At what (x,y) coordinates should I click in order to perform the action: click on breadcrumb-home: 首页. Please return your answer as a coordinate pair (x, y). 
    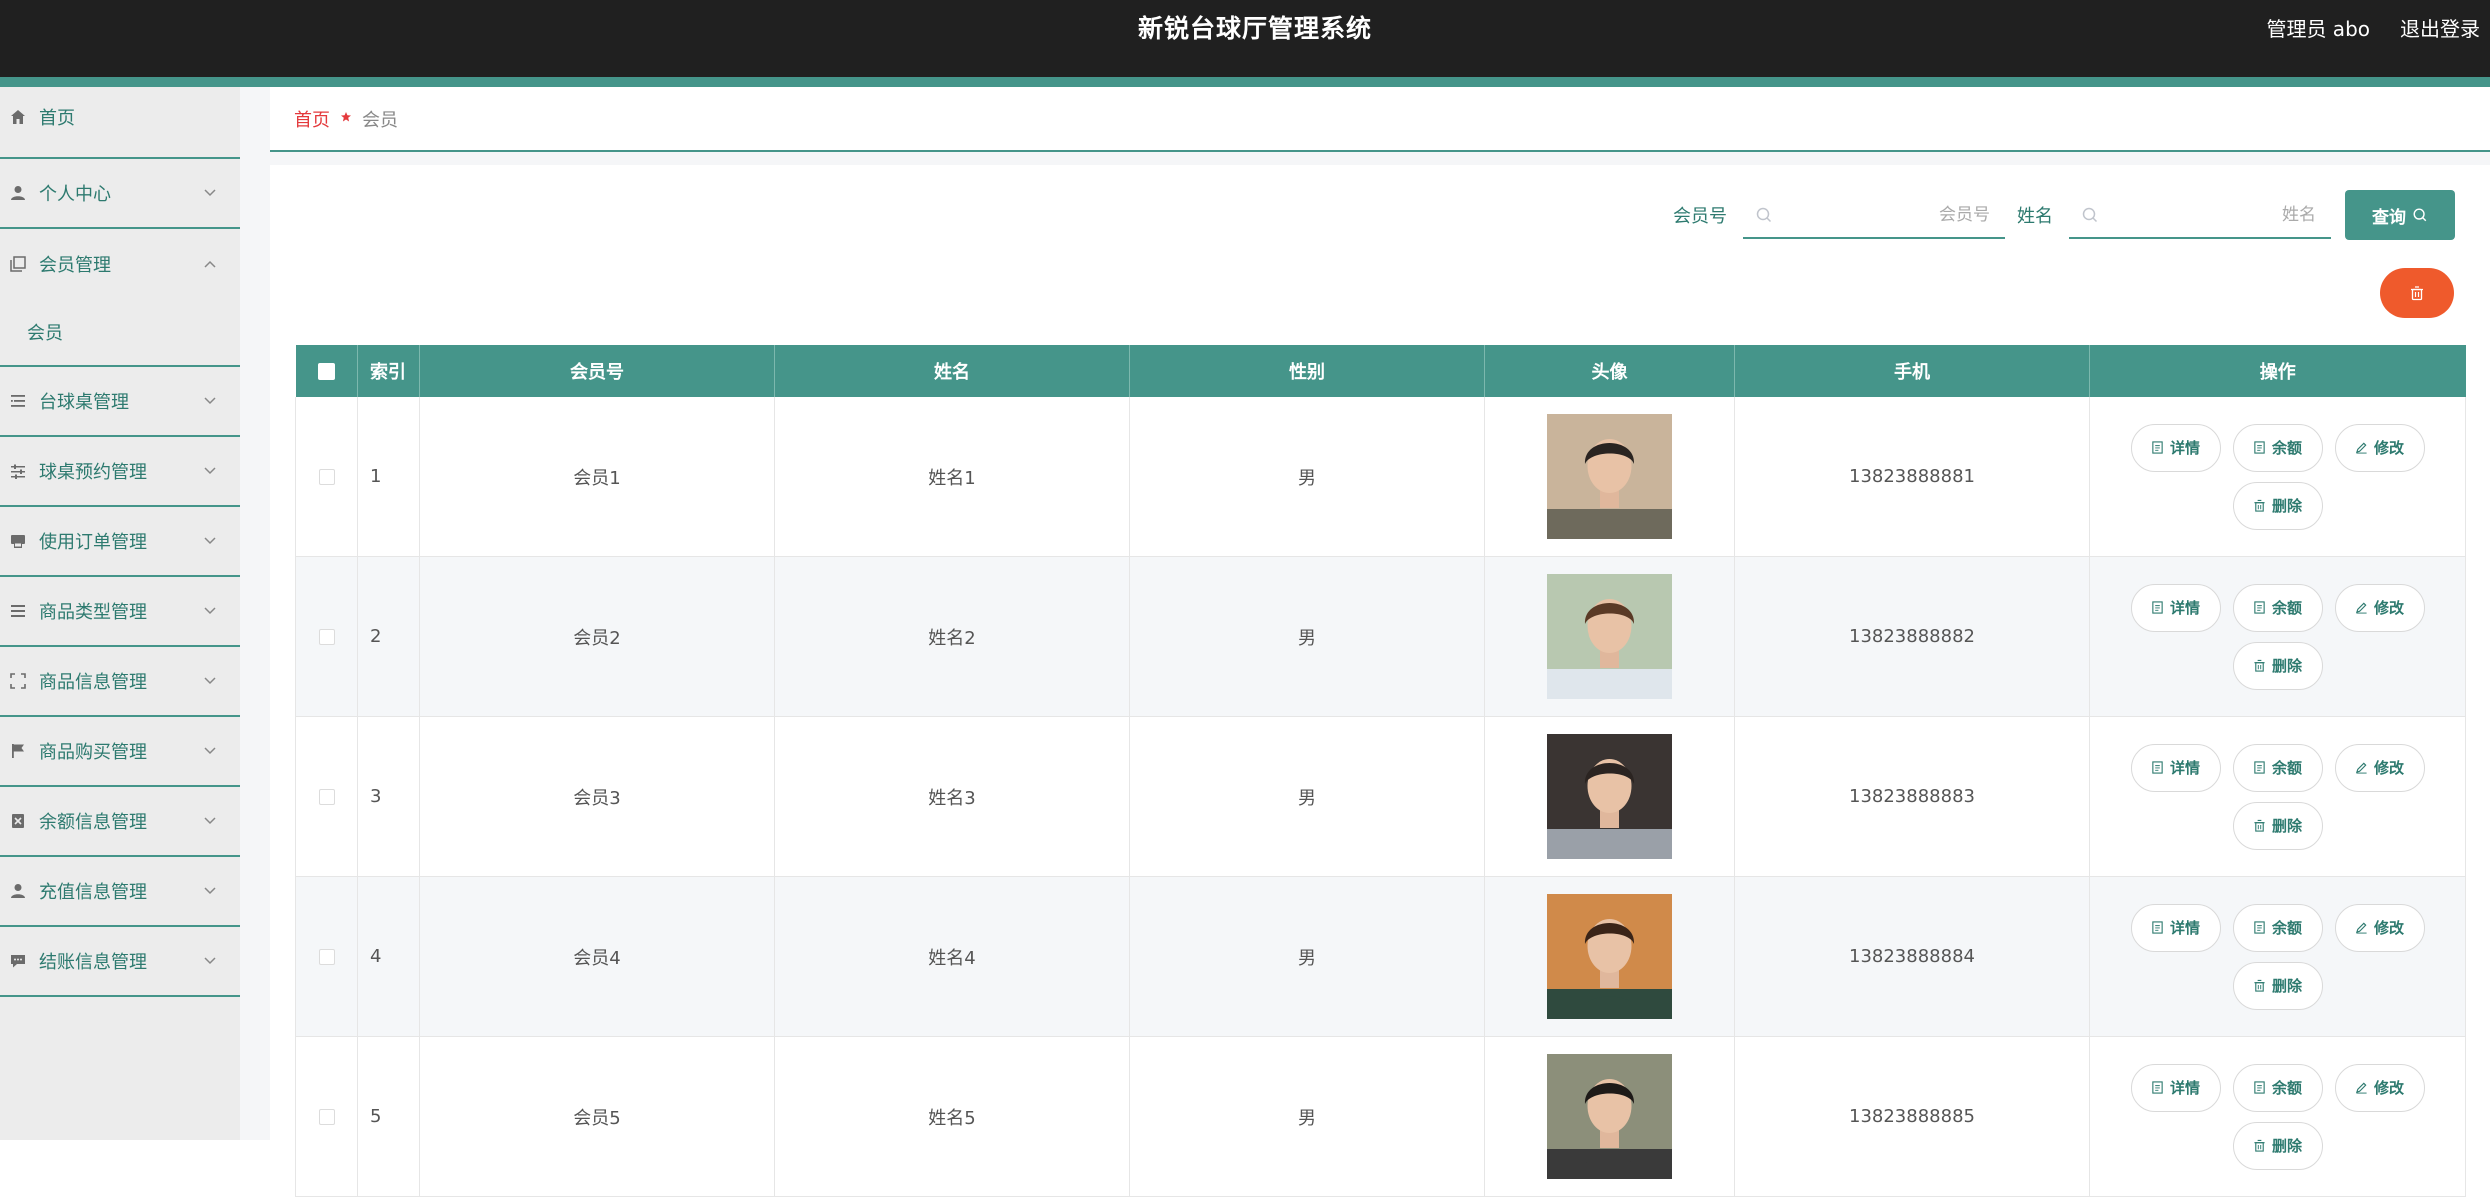
    Looking at the image, I should click on (312, 119).